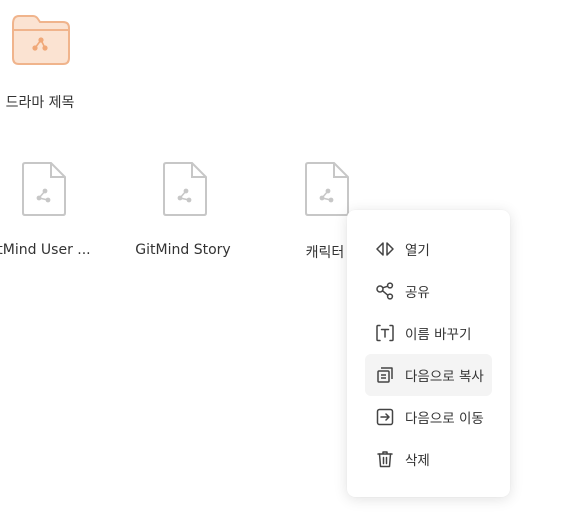 The width and height of the screenshot is (568, 517). Describe the element at coordinates (428, 375) in the screenshot. I see `menu-item-copy-to: 다음으로 복사` at that location.